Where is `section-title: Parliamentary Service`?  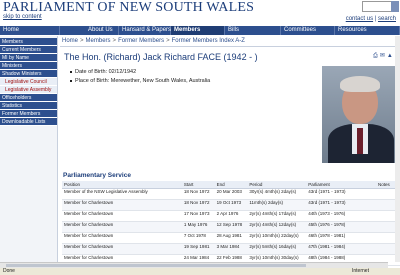
section-title: Parliamentary Service is located at coordinates (97, 175).